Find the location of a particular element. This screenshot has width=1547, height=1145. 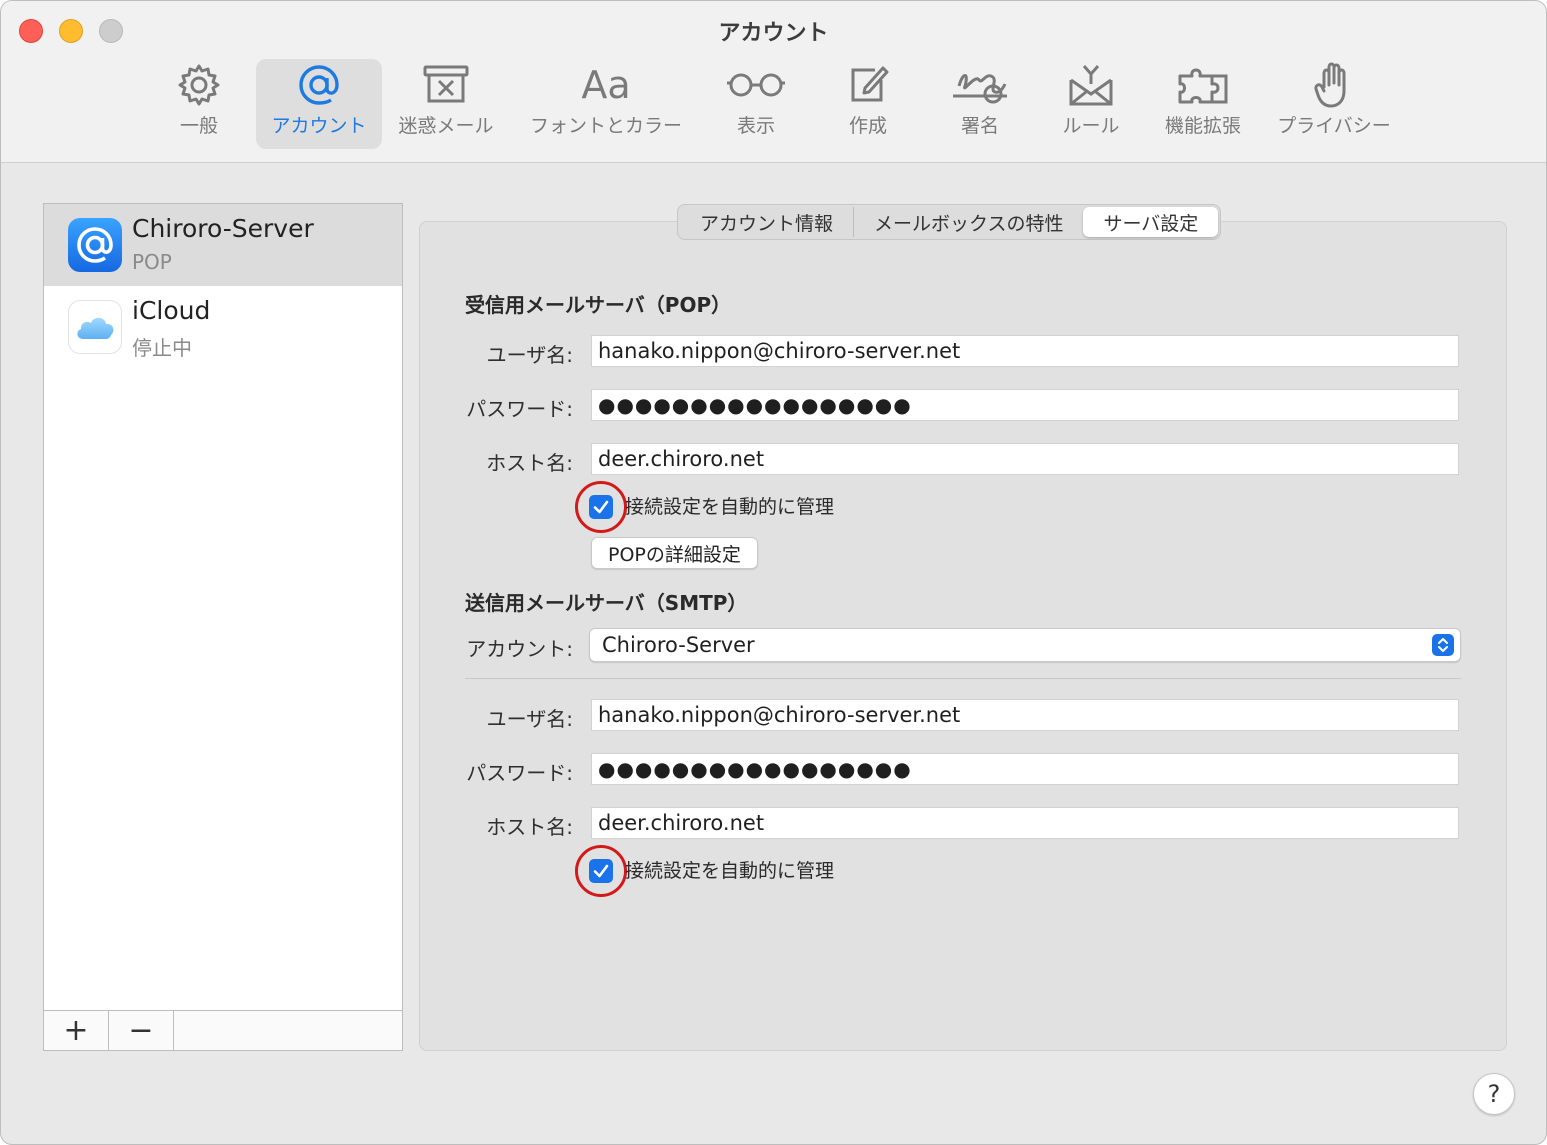

outgoing-host-field: deer.chiroro.net is located at coordinates (1025, 823).